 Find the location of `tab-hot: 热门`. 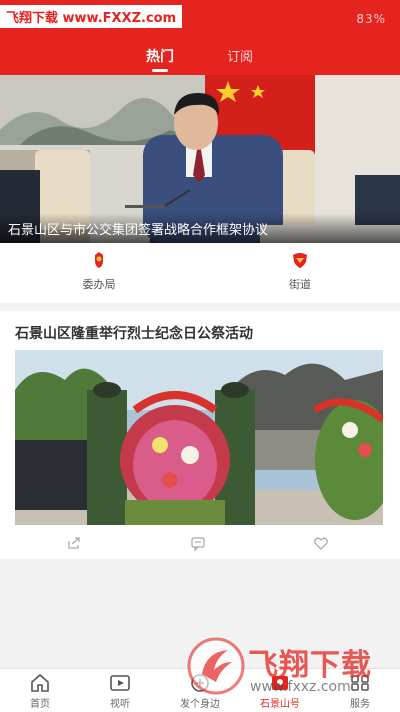

tab-hot: 热门 is located at coordinates (160, 56).